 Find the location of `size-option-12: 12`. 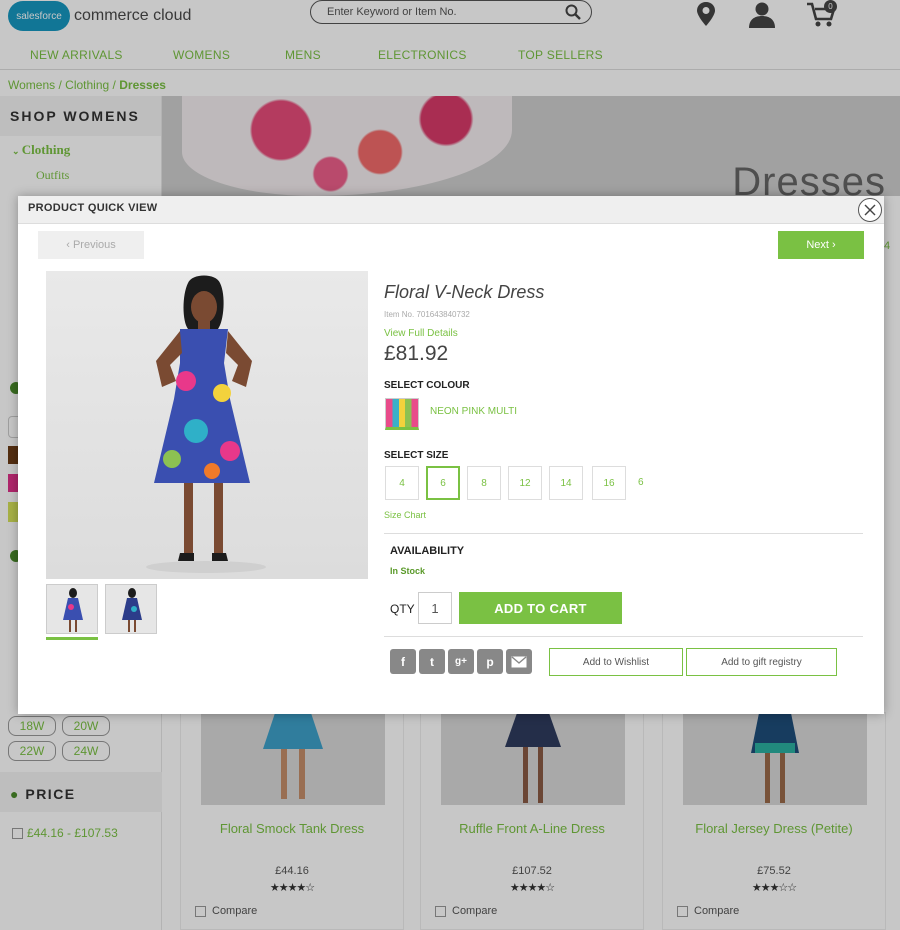

size-option-12: 12 is located at coordinates (525, 483).